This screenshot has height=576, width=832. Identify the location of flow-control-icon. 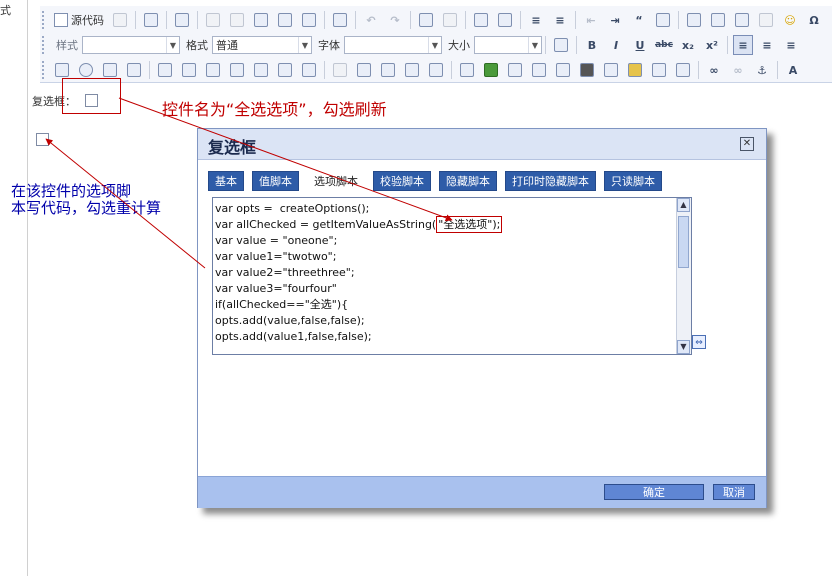
(563, 70).